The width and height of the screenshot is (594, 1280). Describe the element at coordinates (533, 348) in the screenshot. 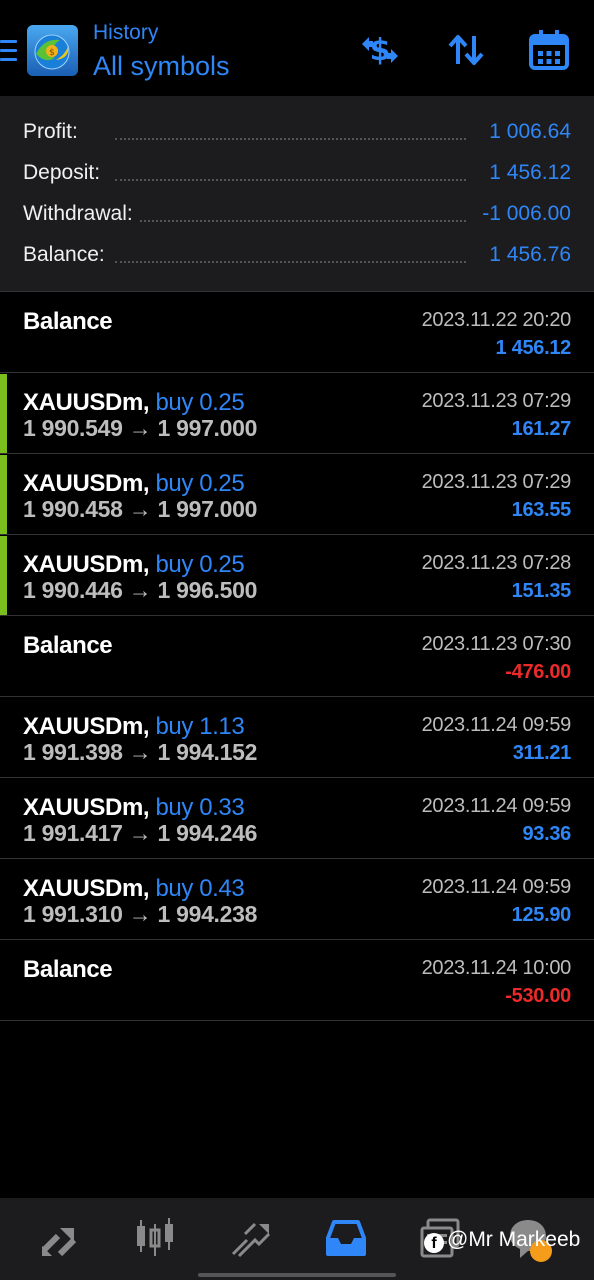

I see `row-amount: 1 456.12` at that location.